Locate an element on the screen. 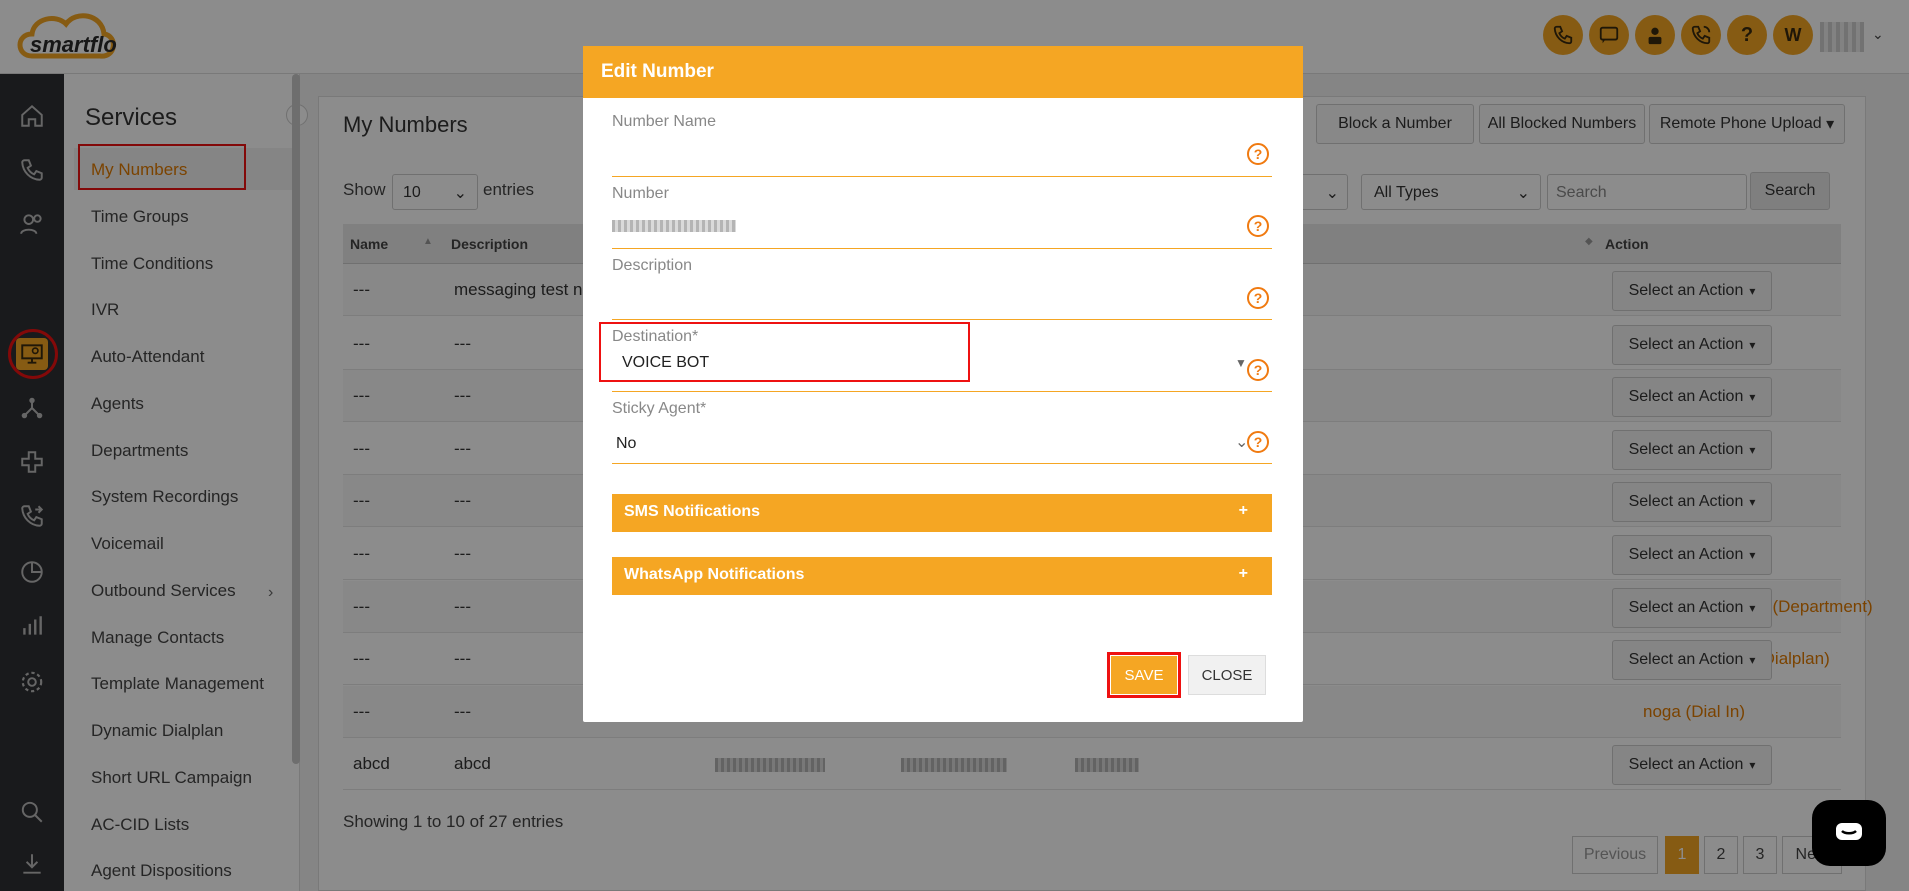  modal-header: Edit Number is located at coordinates (943, 72).